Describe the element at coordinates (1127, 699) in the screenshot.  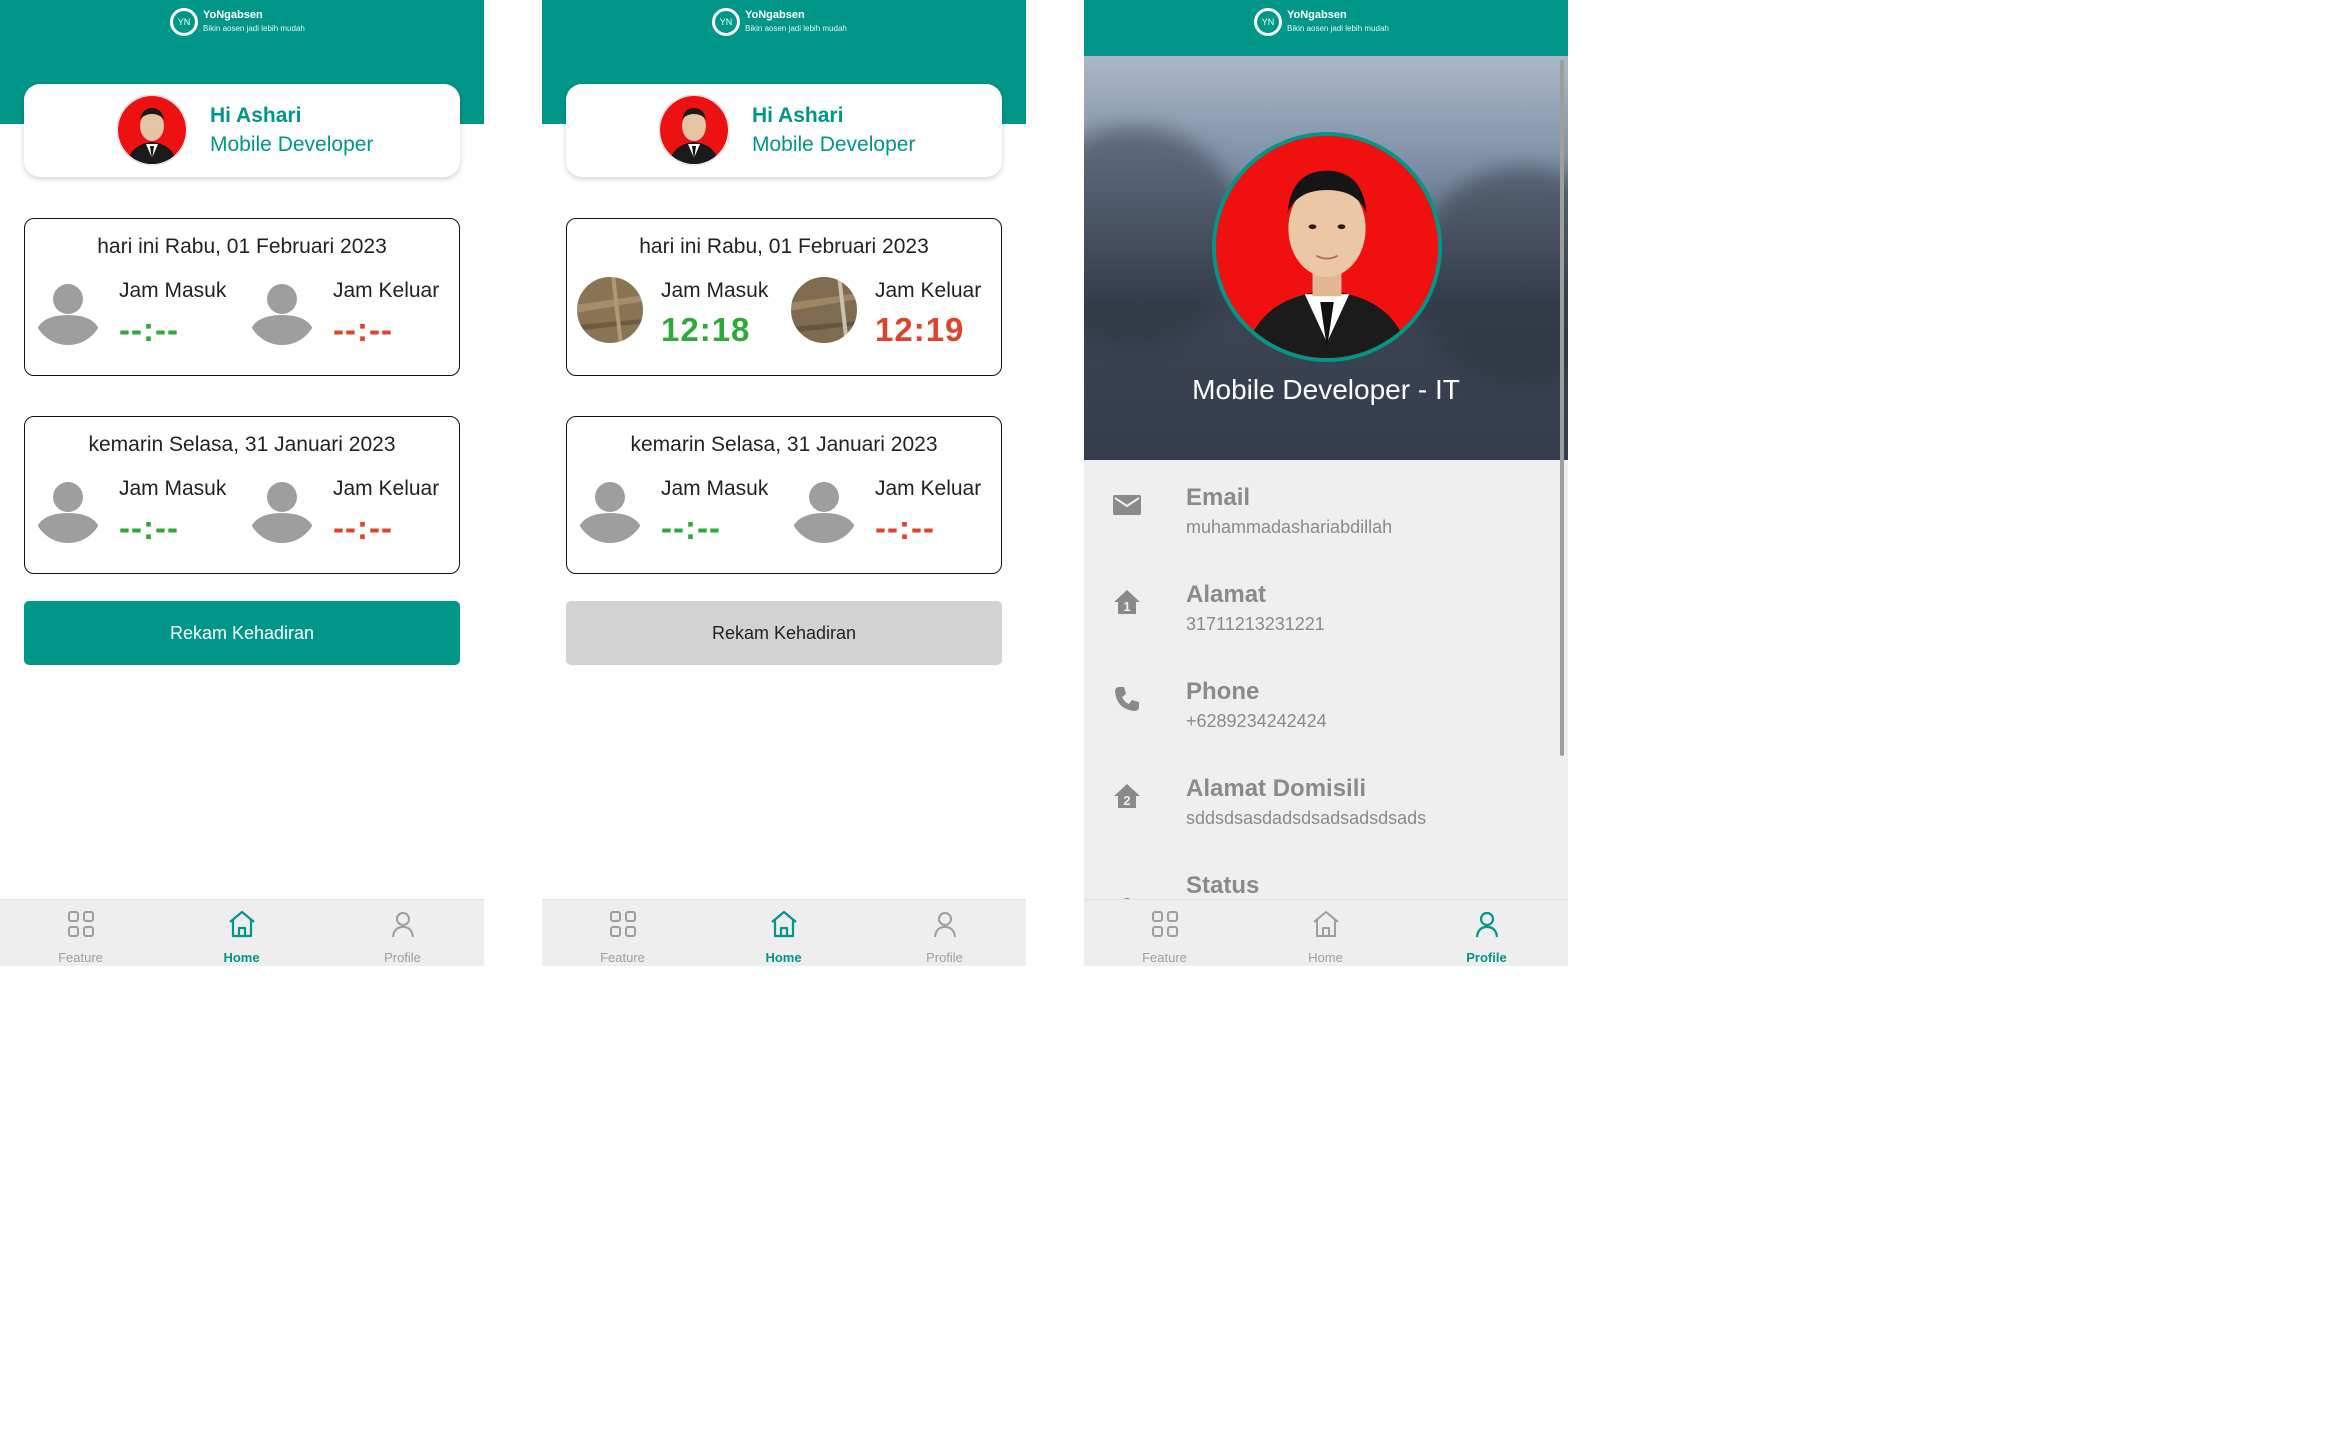
I see `phone-icon` at that location.